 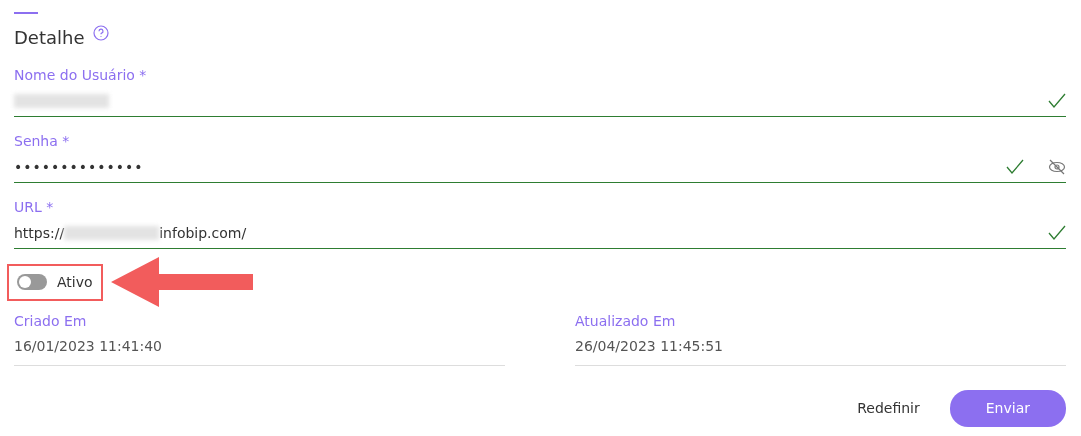 I want to click on arrow-icon, so click(x=181, y=282).